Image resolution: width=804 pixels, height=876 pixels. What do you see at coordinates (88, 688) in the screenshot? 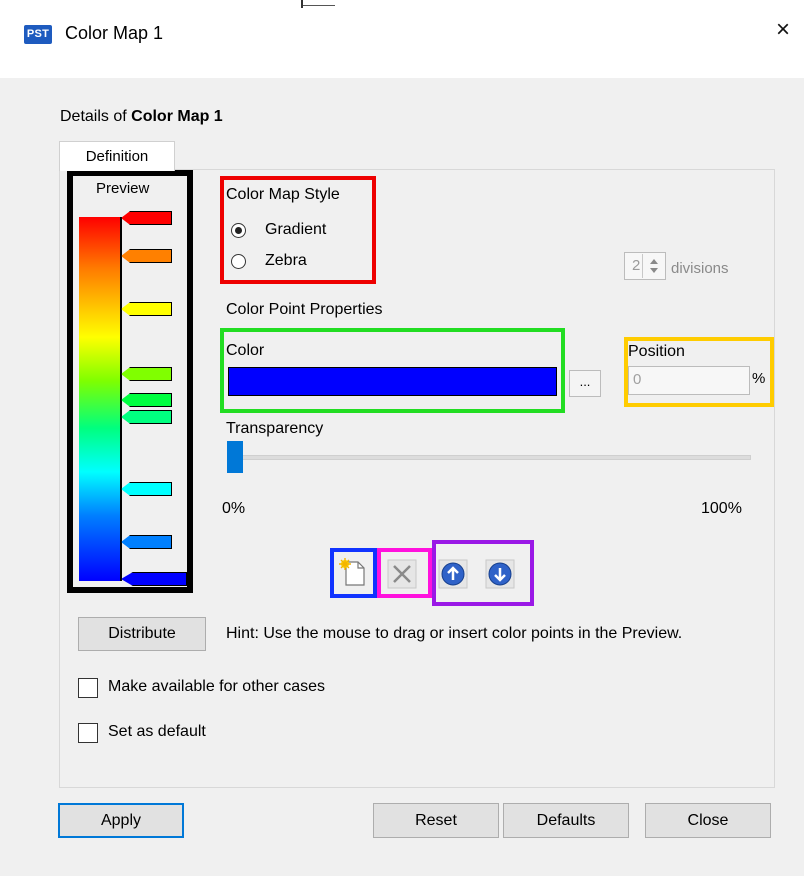
I see `make-available-checkbox` at bounding box center [88, 688].